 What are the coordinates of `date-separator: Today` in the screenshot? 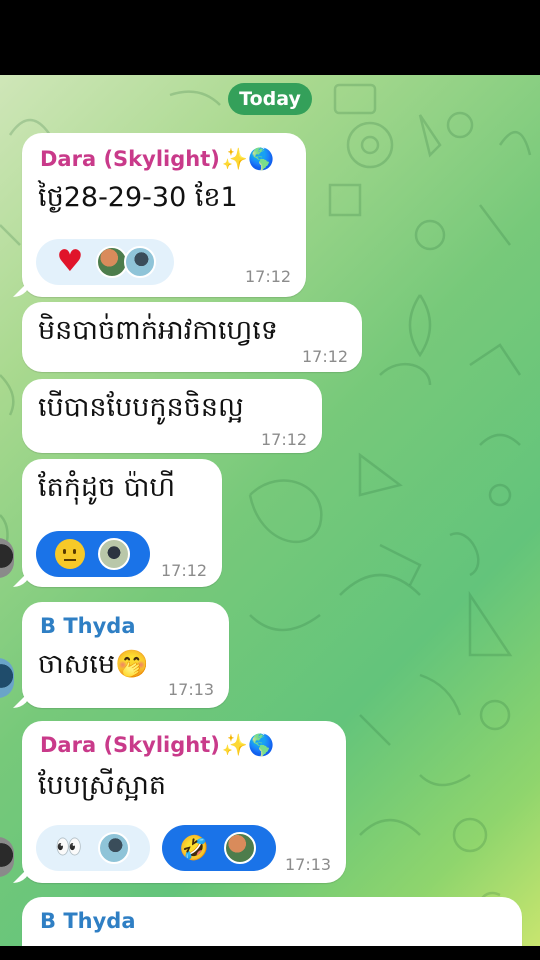 It's located at (270, 99).